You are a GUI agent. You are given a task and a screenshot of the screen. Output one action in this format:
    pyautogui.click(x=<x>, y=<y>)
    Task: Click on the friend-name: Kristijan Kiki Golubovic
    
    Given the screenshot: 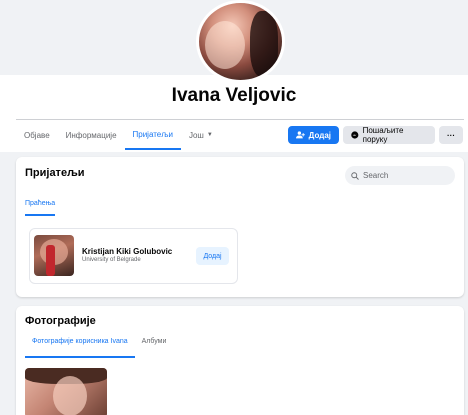 What is the action you would take?
    pyautogui.click(x=127, y=251)
    